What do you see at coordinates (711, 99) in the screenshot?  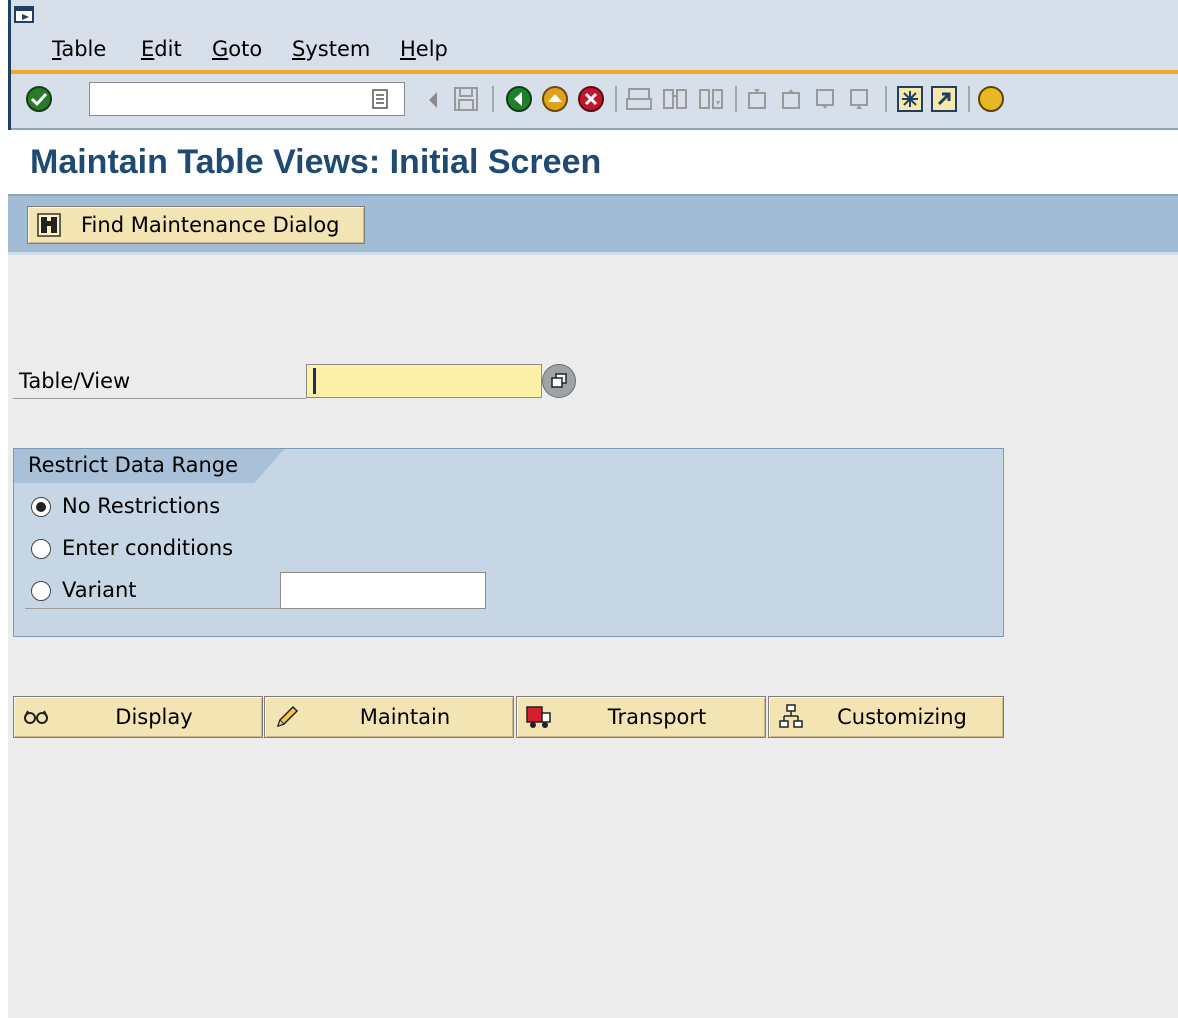 I see `find-next-icon` at bounding box center [711, 99].